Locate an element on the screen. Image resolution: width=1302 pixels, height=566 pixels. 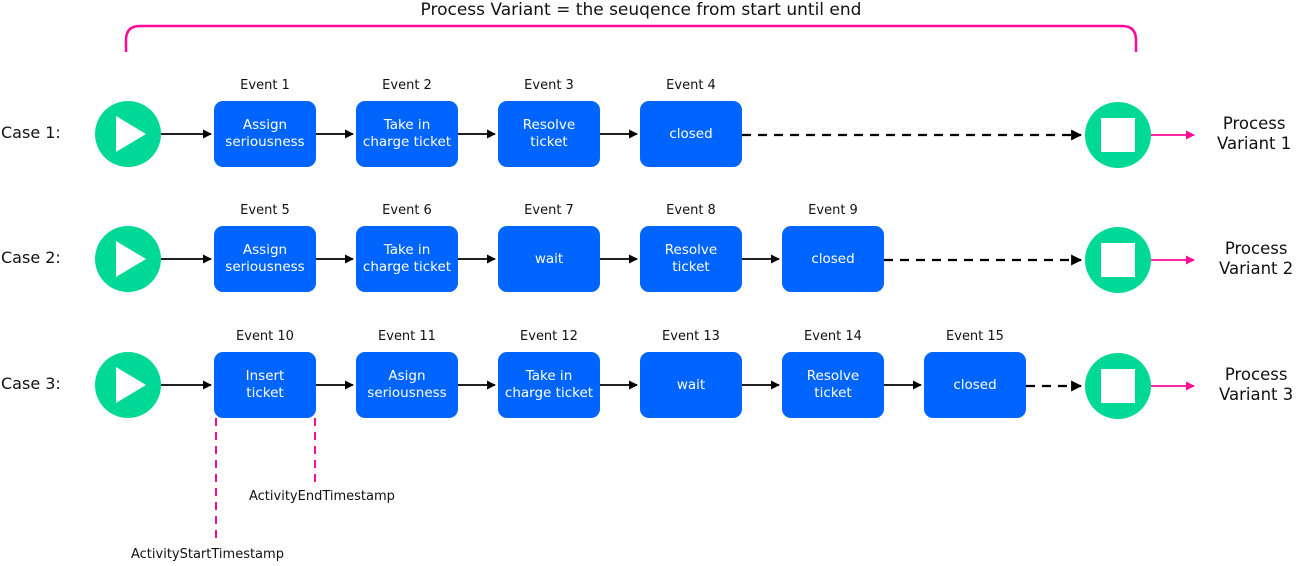
event-label: Event 12 is located at coordinates (549, 336).